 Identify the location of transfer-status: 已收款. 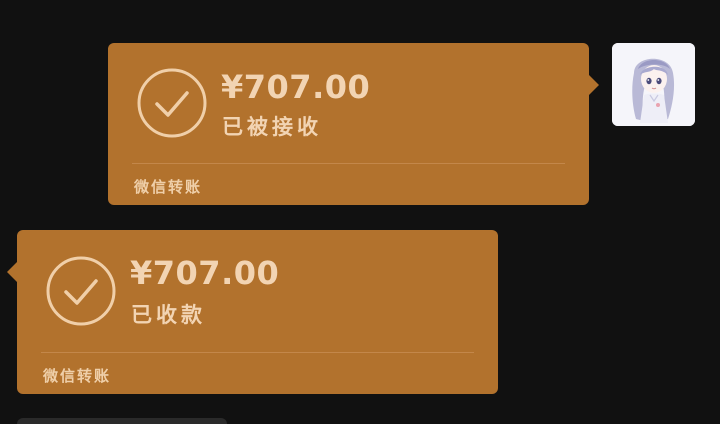
(168, 315).